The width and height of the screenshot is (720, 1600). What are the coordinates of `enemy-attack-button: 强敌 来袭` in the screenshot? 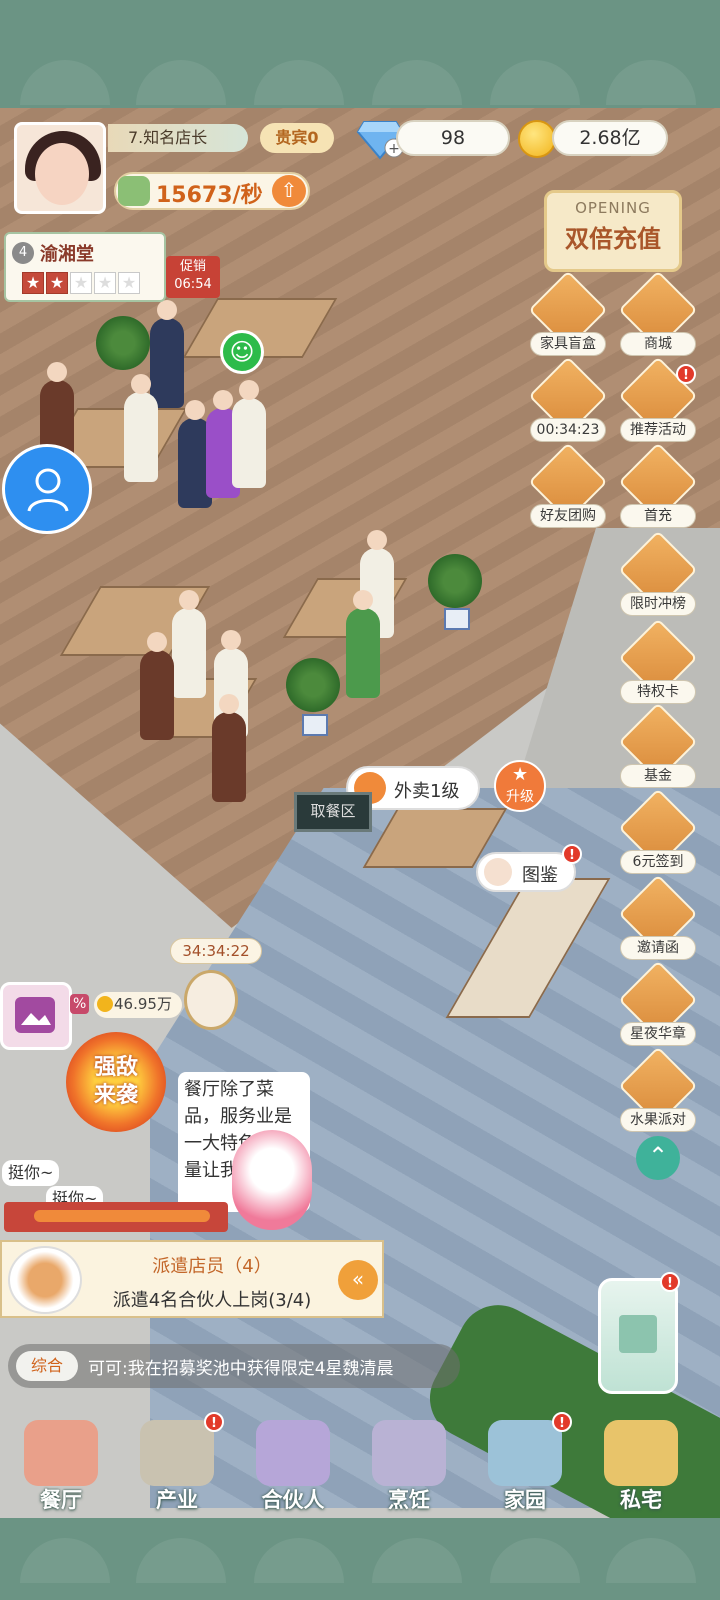 It's located at (116, 1082).